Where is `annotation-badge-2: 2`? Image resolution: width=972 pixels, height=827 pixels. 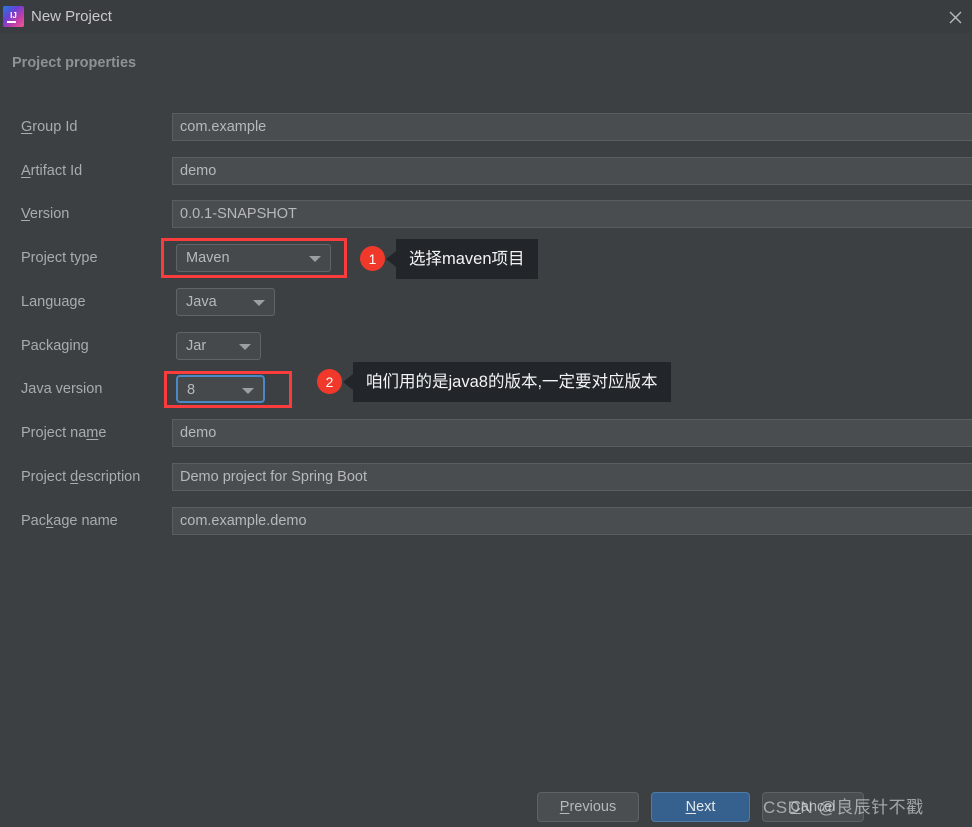 annotation-badge-2: 2 is located at coordinates (329, 381).